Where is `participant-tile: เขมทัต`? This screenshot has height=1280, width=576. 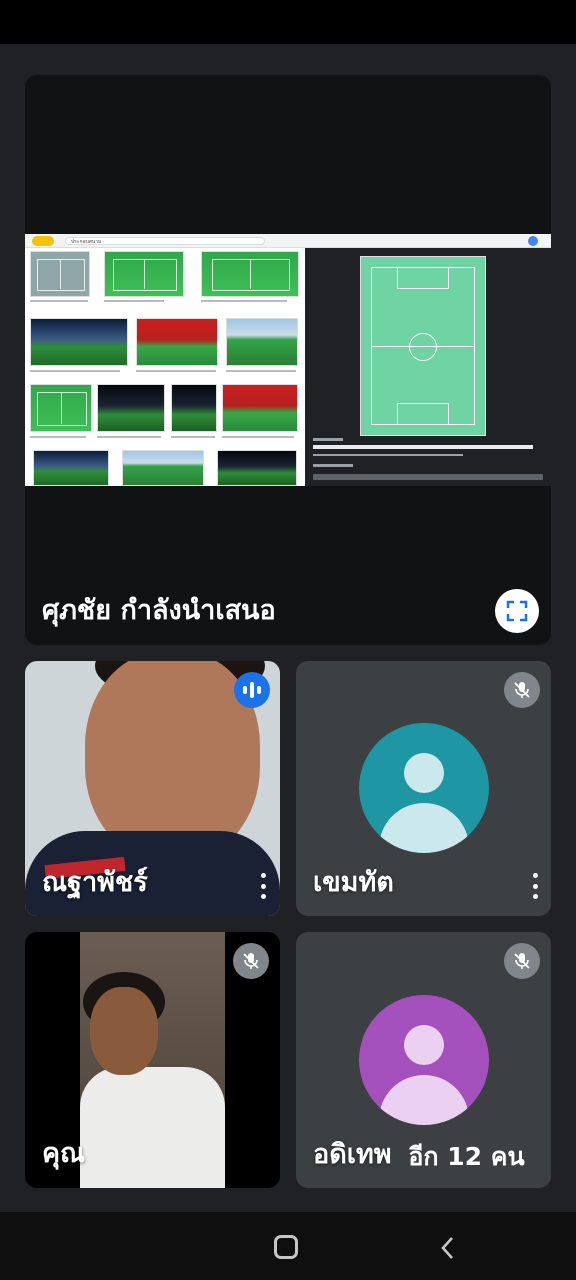 participant-tile: เขมทัต is located at coordinates (423, 788).